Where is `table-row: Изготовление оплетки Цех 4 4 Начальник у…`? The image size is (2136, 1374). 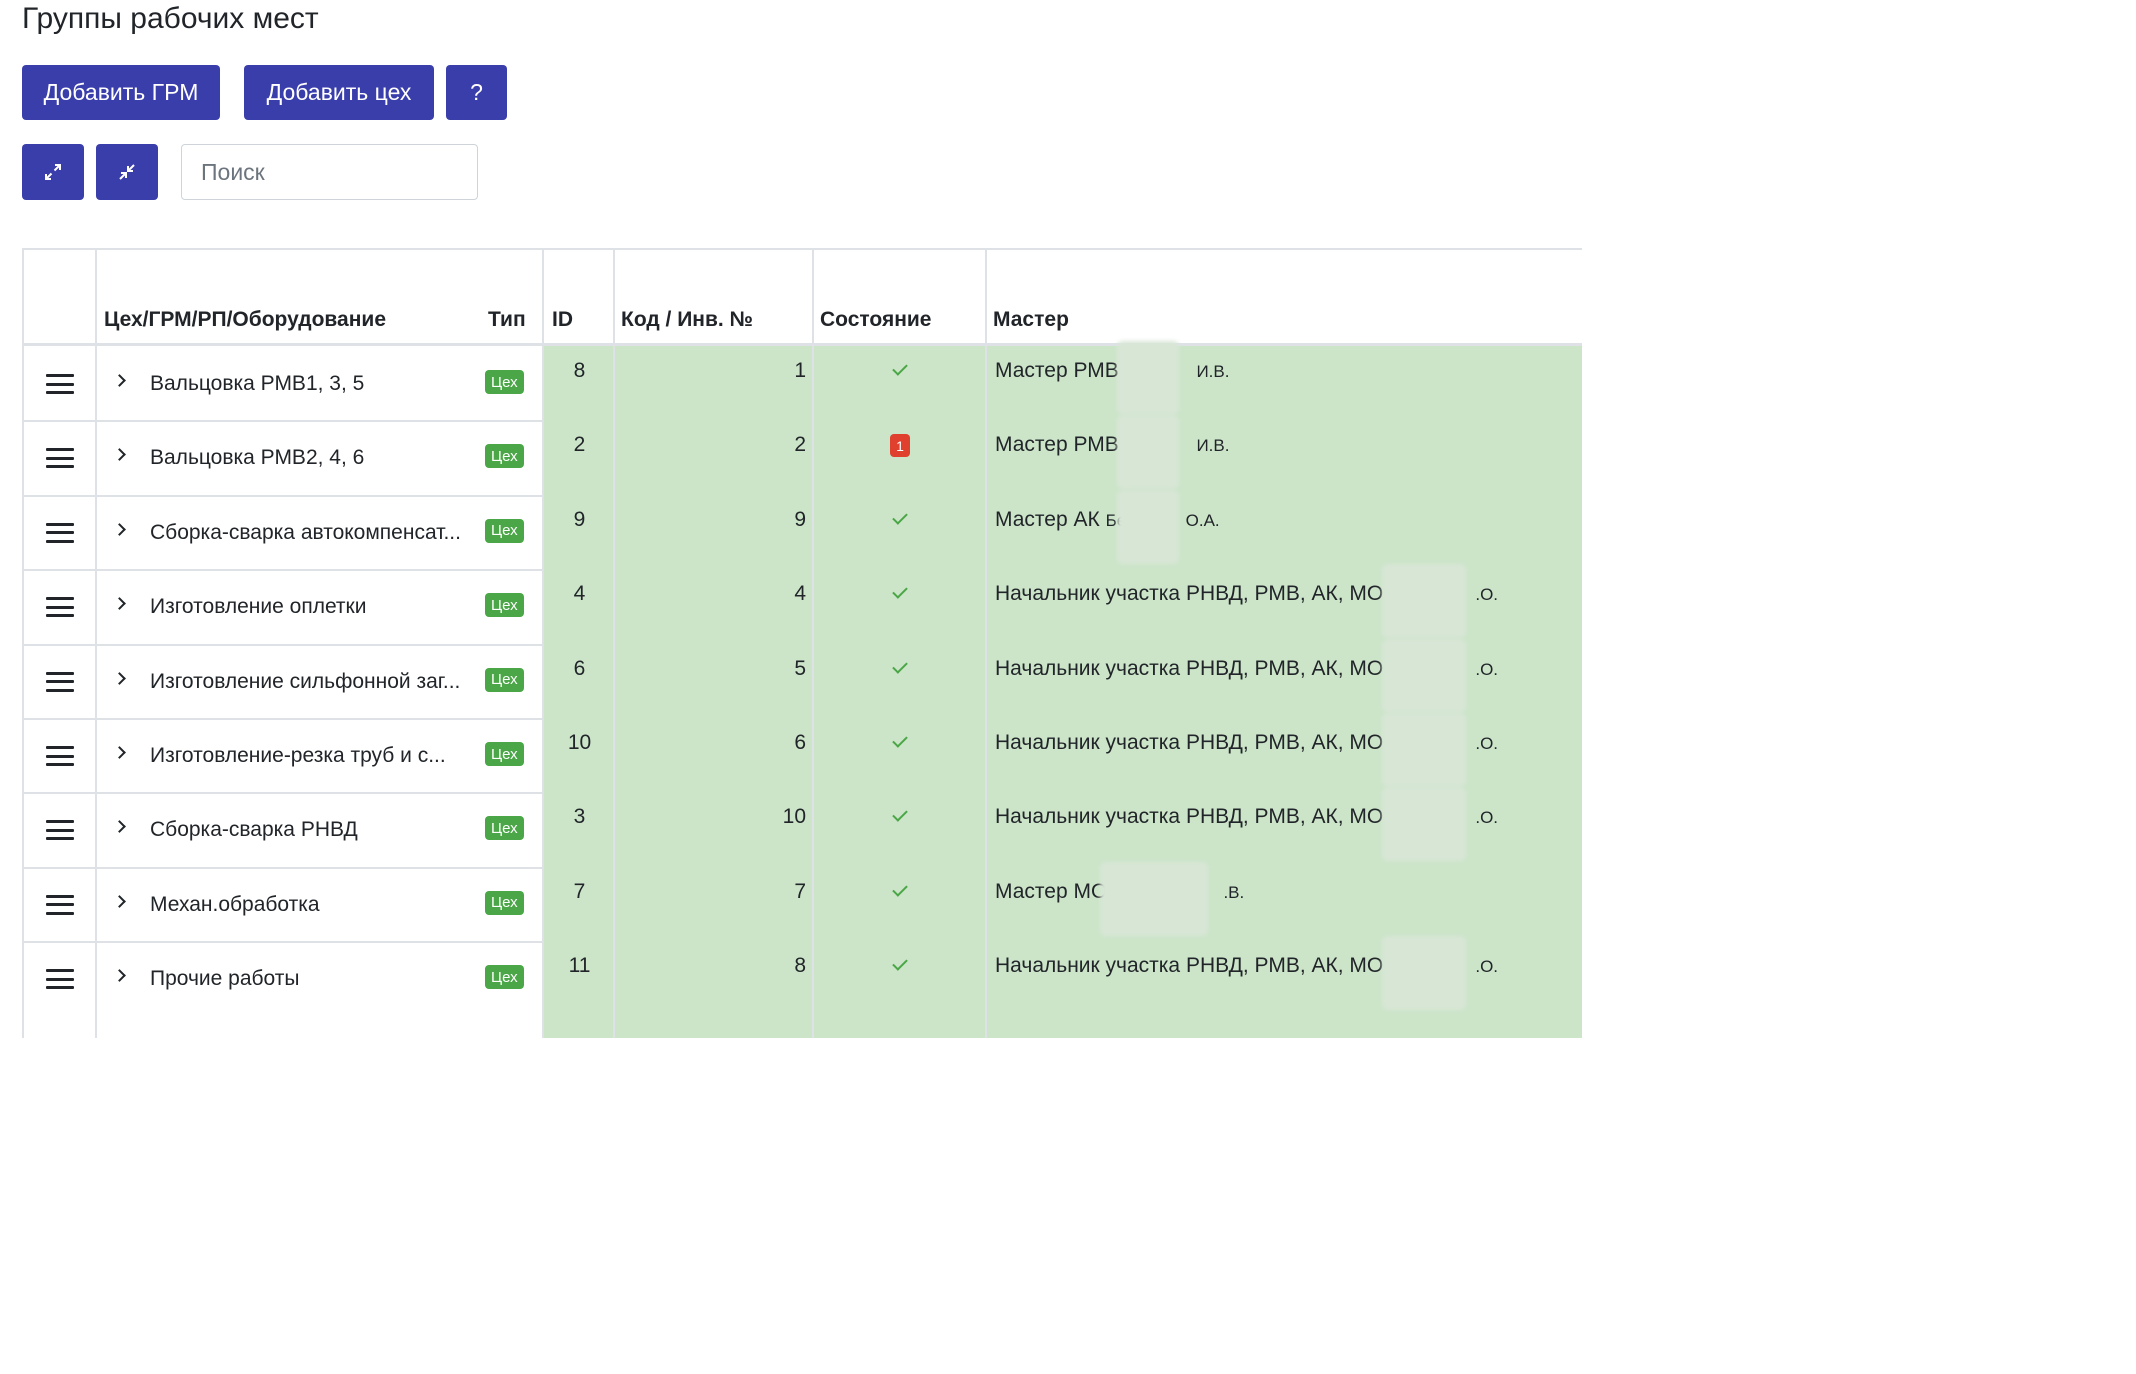 table-row: Изготовление оплетки Цех 4 4 Начальник у… is located at coordinates (803, 603).